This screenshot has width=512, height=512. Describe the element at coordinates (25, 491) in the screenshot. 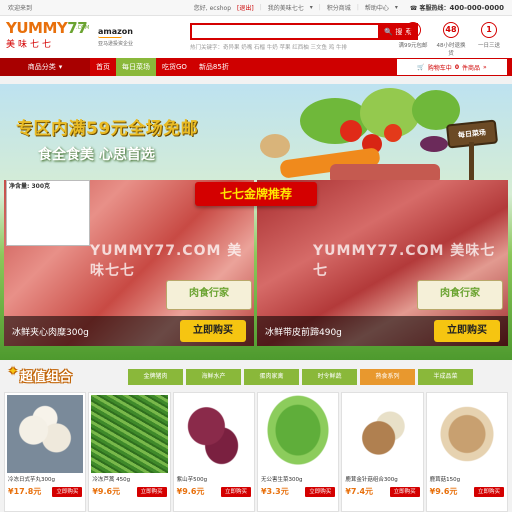

I see `product-price: ¥17.8元` at that location.